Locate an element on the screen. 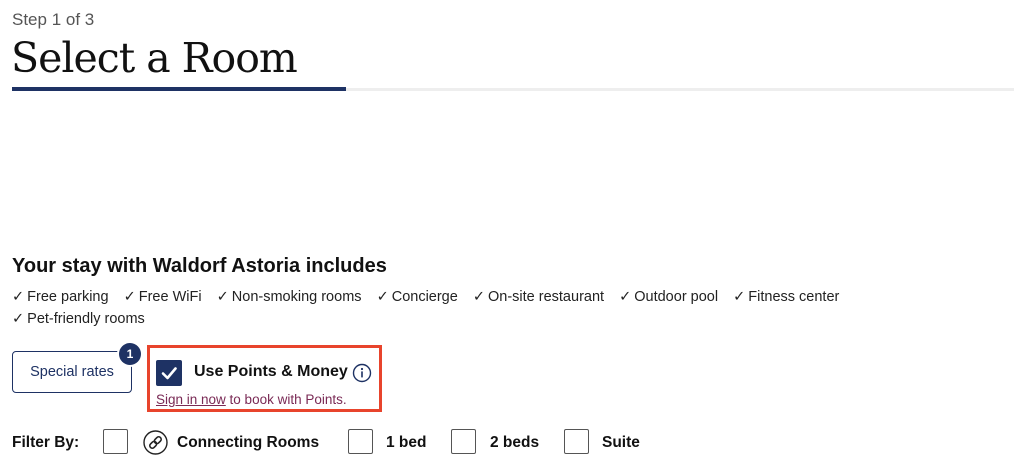 The height and width of the screenshot is (472, 1024). progress-bar is located at coordinates (179, 89).